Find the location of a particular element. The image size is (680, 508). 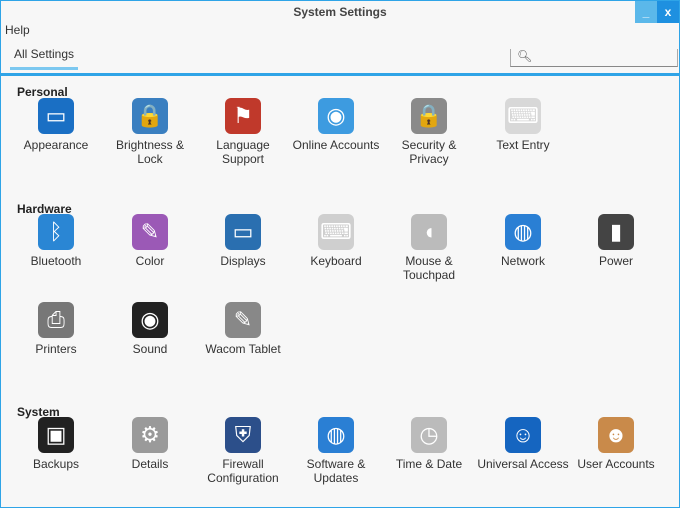

settings-item-label: Time & Date is located at coordinates (429, 464).